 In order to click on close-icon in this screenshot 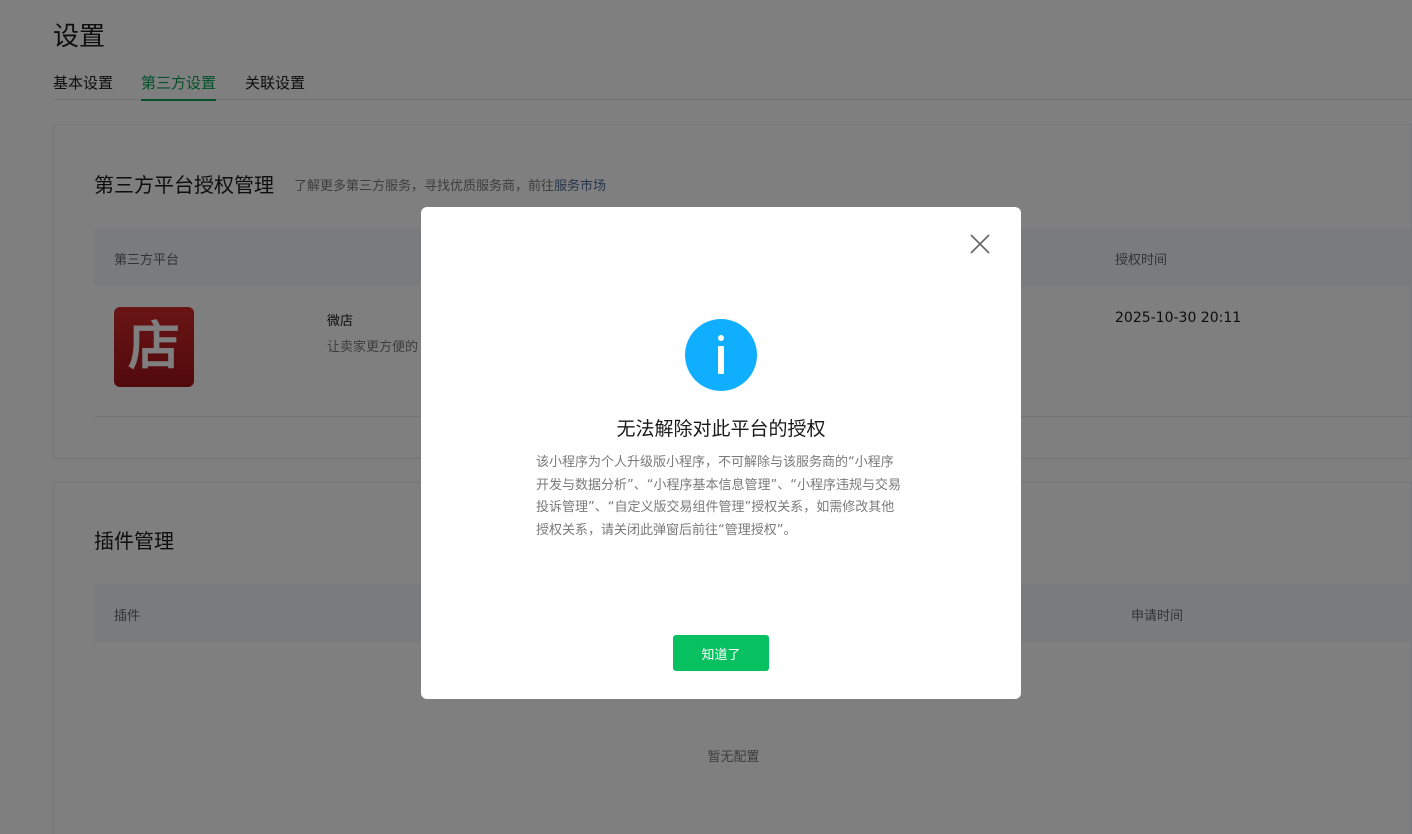, I will do `click(980, 244)`.